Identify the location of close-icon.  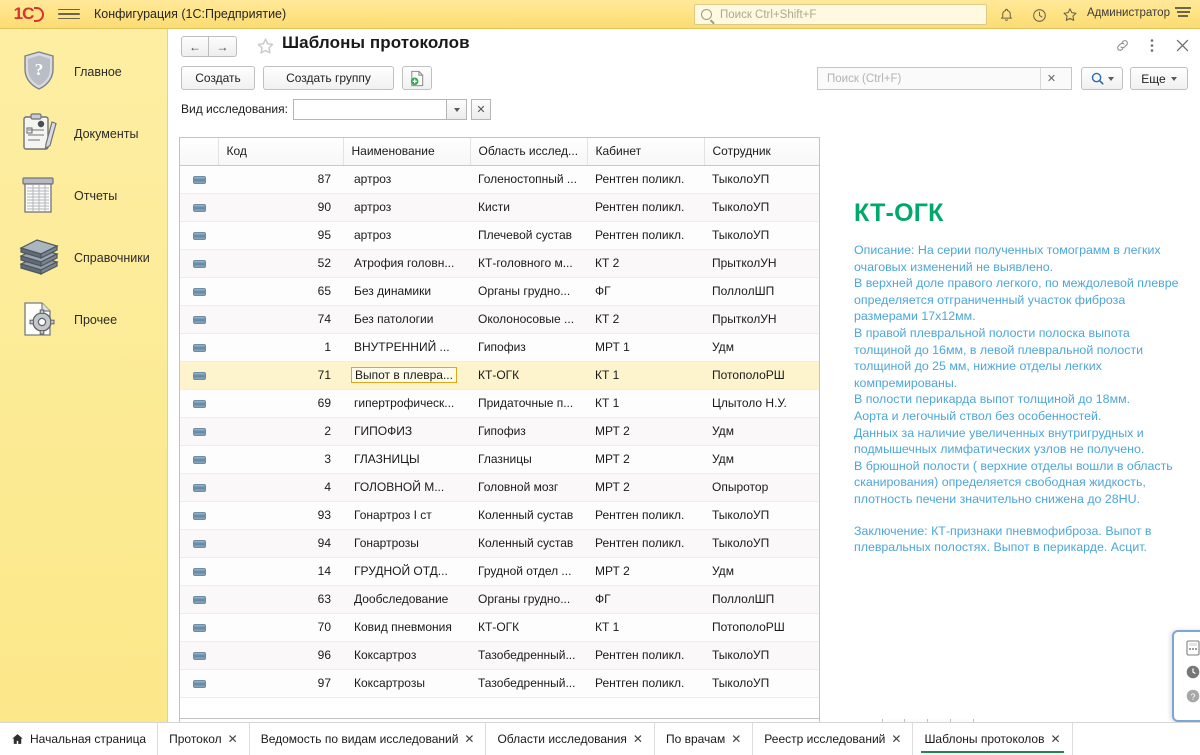
(1182, 45).